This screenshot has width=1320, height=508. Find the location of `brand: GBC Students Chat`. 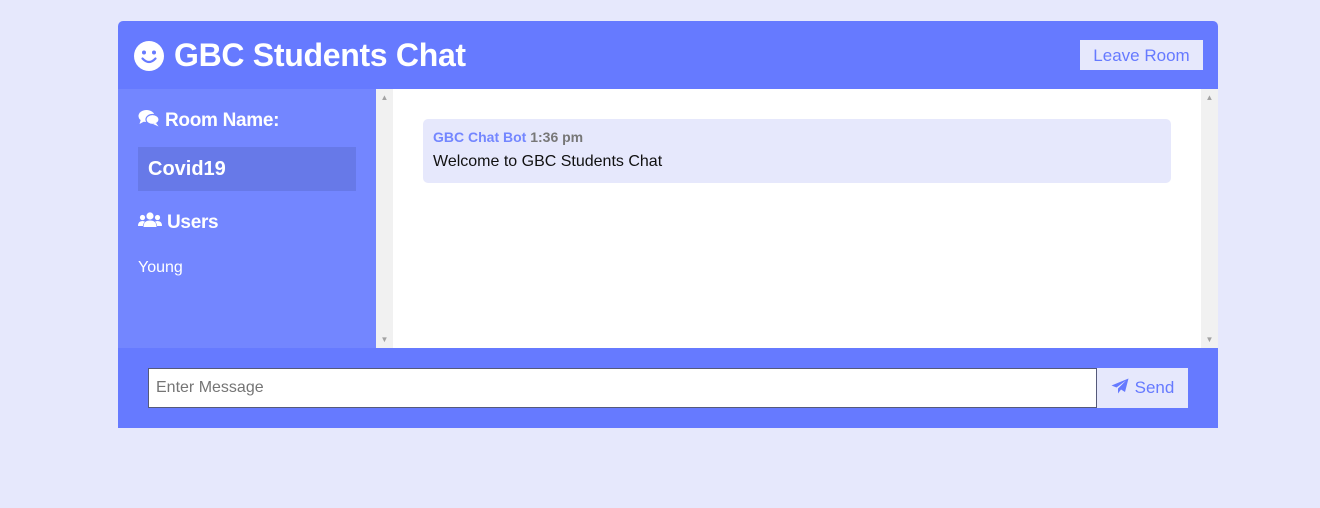

brand: GBC Students Chat is located at coordinates (299, 55).